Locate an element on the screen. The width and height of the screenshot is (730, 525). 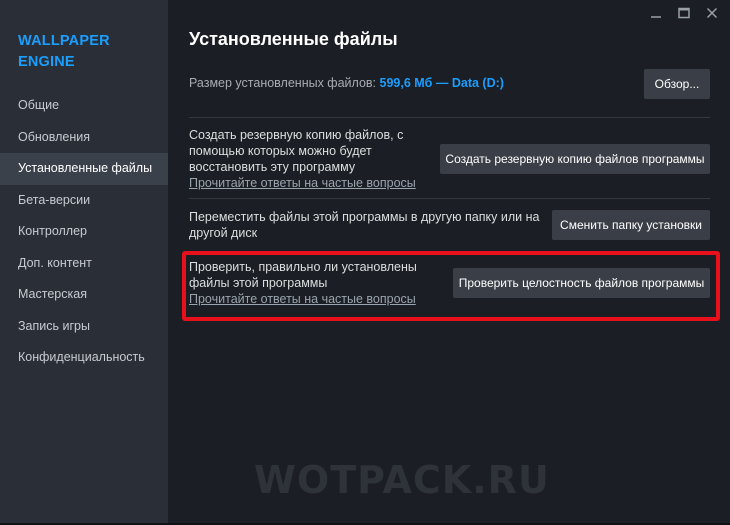
sidebar-item-betas: Бета-версии is located at coordinates (84, 201).